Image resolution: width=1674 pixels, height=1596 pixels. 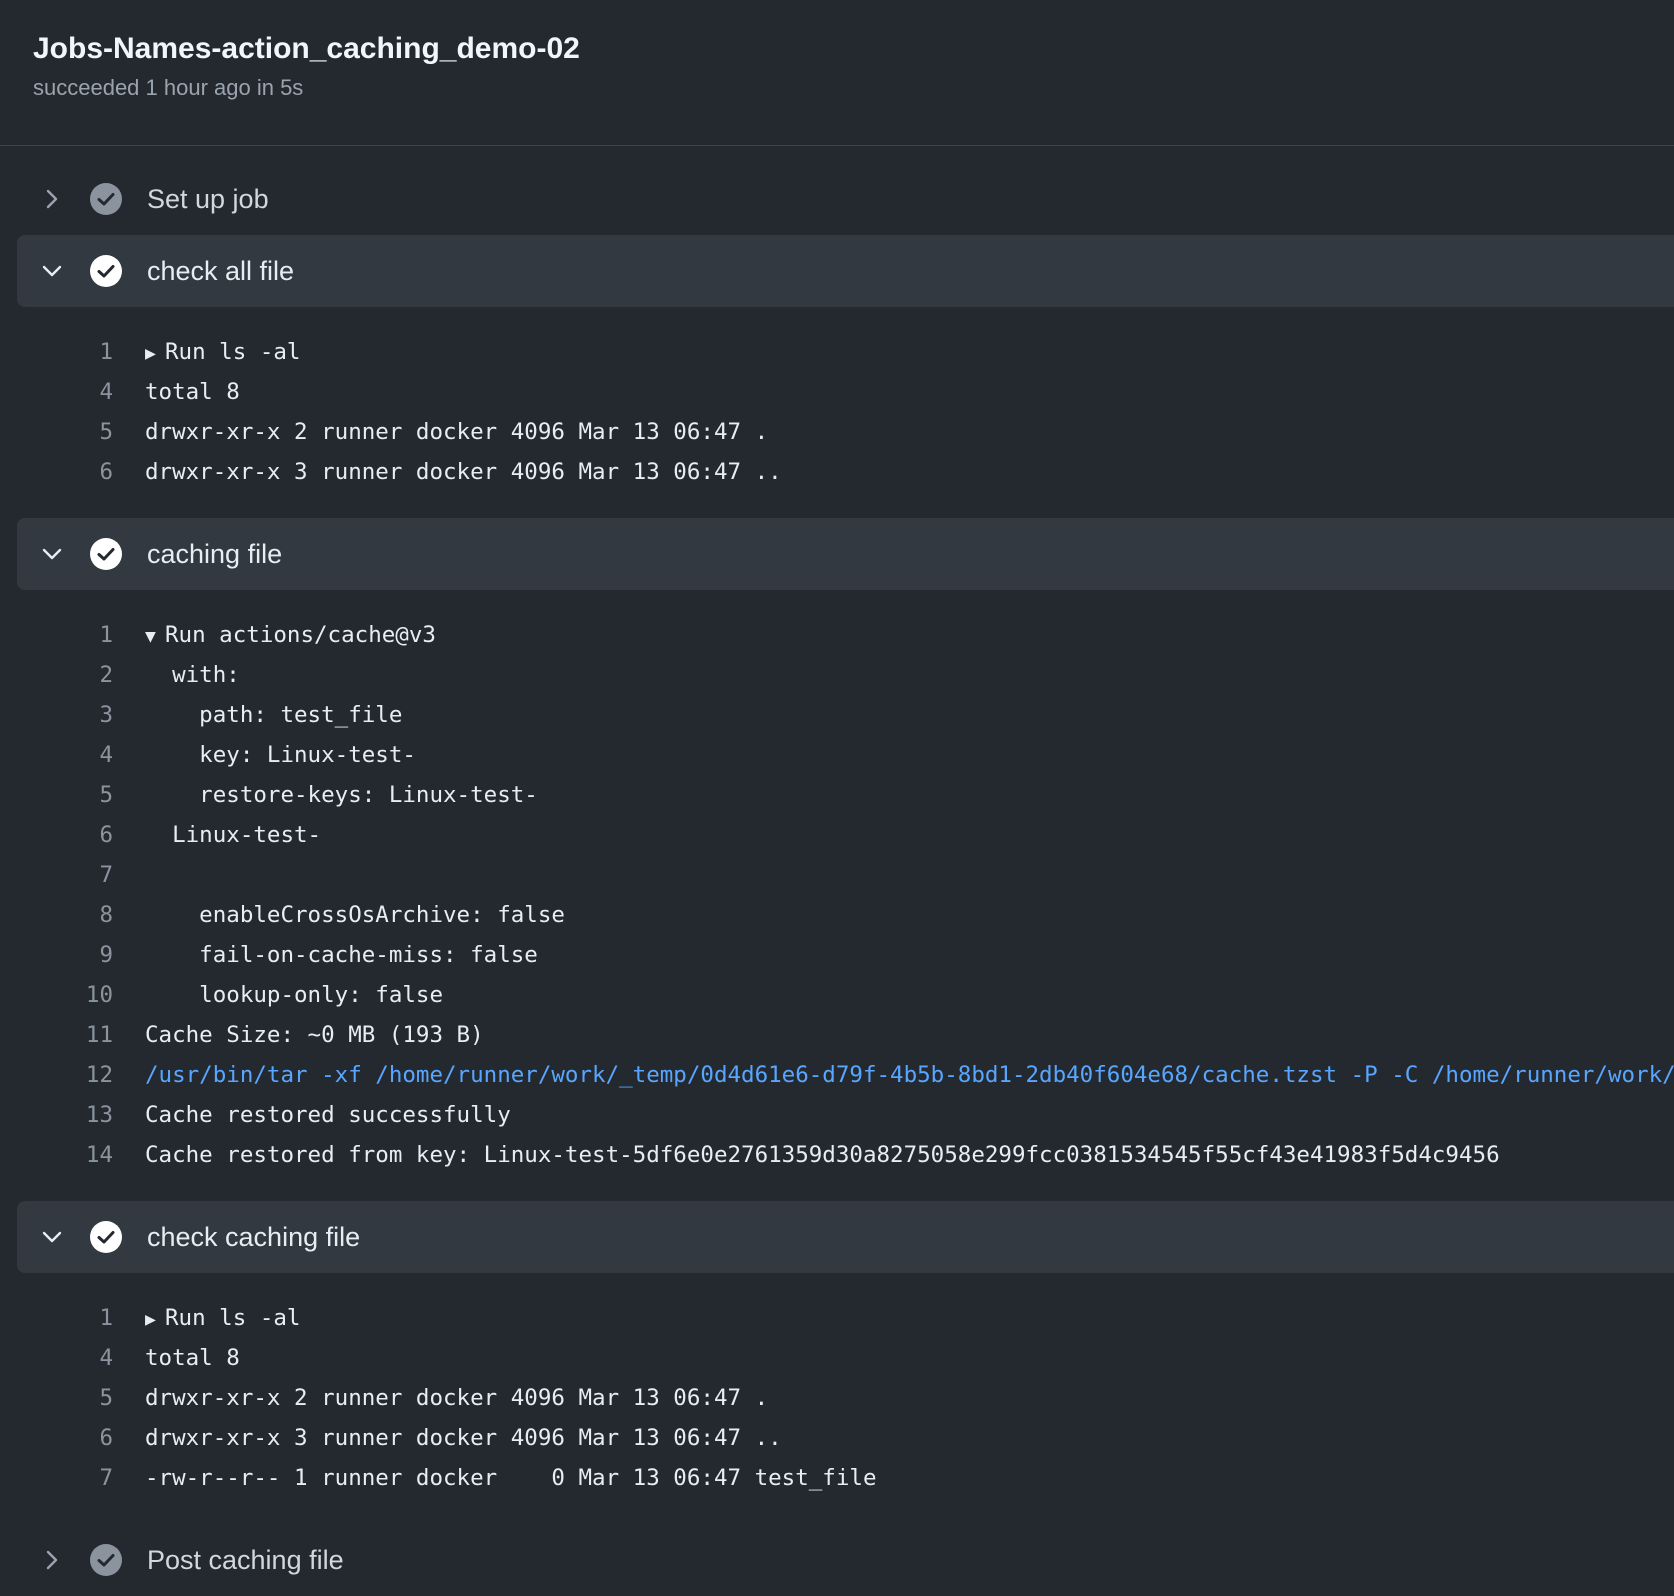 I want to click on step-header: caching file, so click(x=845, y=554).